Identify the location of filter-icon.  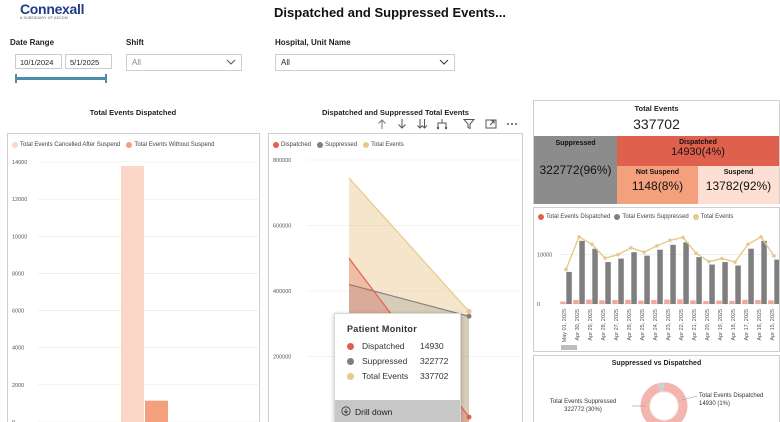
(469, 124).